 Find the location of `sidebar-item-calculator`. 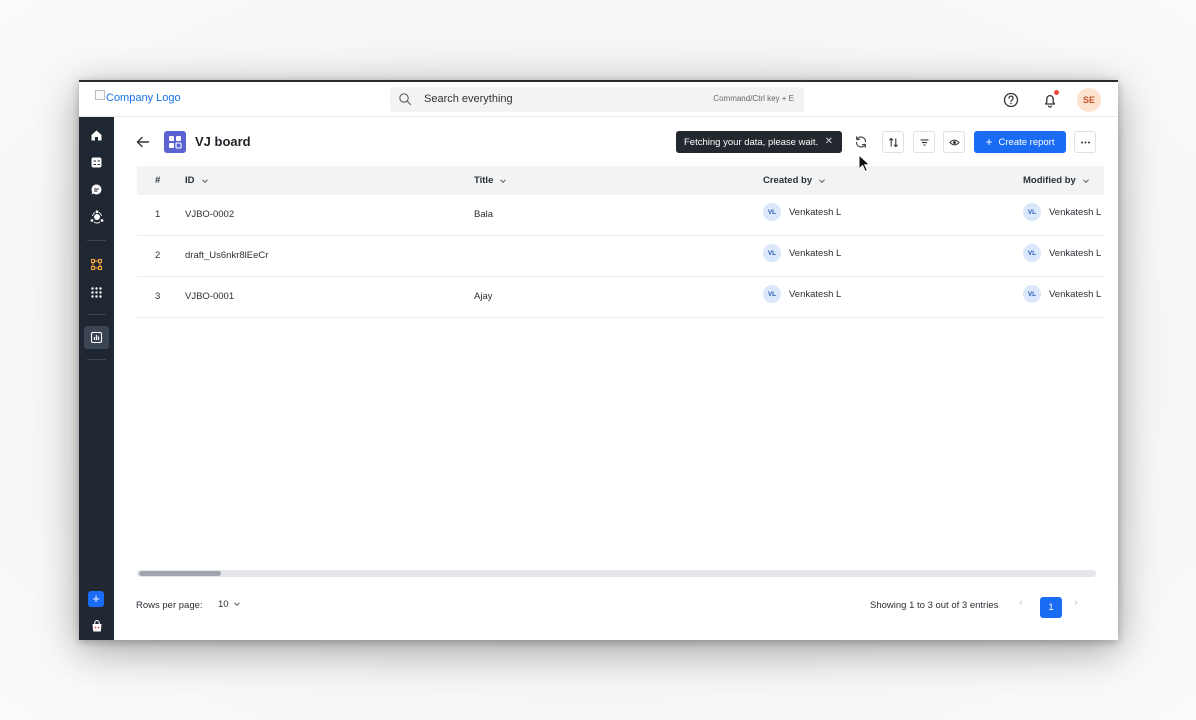

sidebar-item-calculator is located at coordinates (96, 162).